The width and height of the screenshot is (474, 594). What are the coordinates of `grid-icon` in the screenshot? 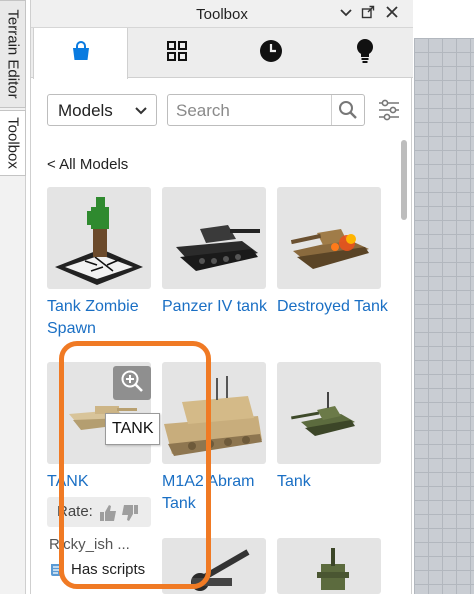 It's located at (177, 53).